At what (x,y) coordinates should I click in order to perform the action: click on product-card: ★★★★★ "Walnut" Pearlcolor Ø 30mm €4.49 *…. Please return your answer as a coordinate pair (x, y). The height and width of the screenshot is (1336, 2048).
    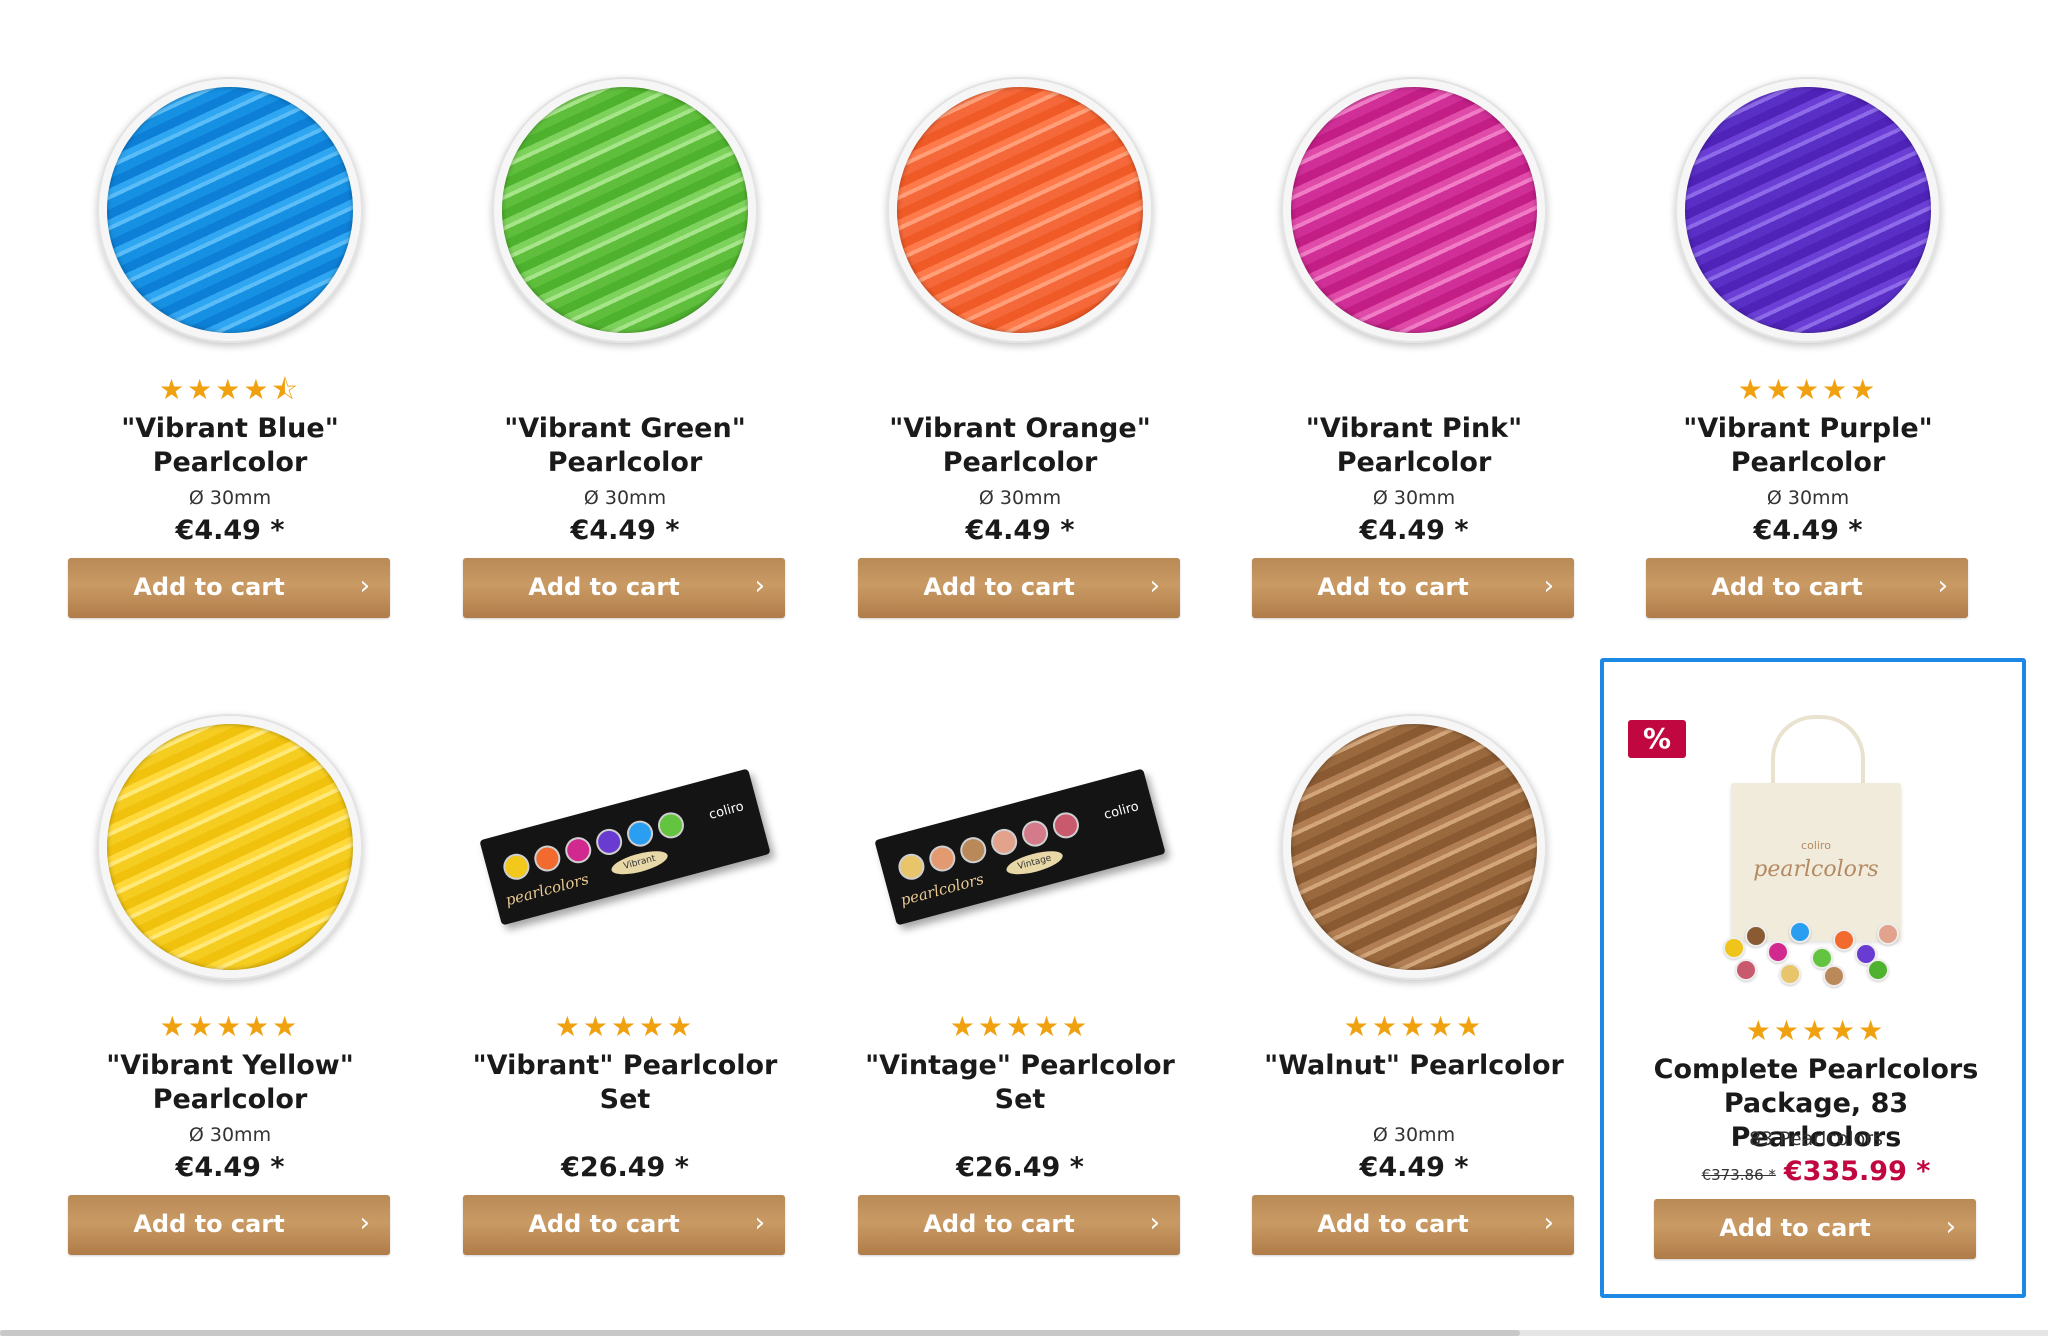
    Looking at the image, I should click on (1414, 953).